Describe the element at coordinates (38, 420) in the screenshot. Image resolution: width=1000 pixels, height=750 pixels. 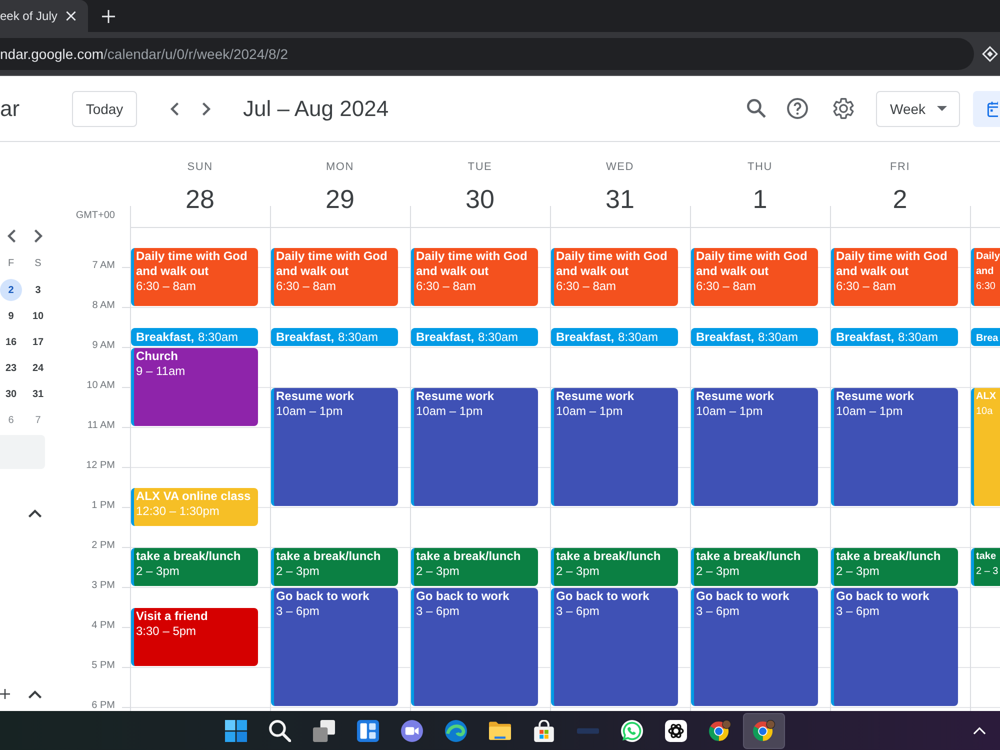
I see `mini-calendar-day: 7` at that location.